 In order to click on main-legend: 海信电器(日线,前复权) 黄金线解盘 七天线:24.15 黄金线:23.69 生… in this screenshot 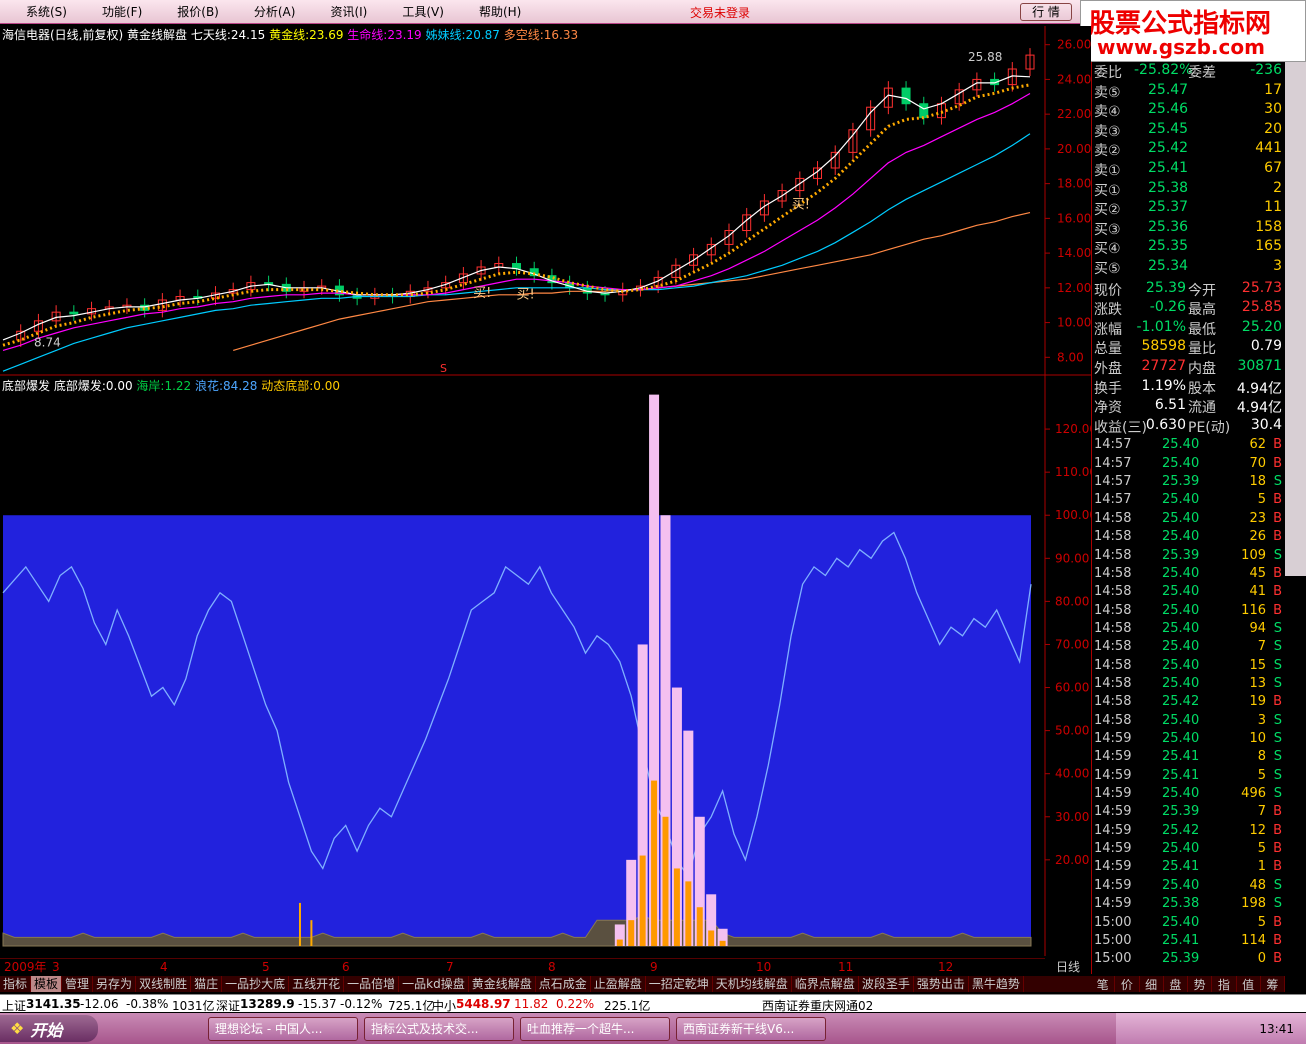, I will do `click(290, 34)`.